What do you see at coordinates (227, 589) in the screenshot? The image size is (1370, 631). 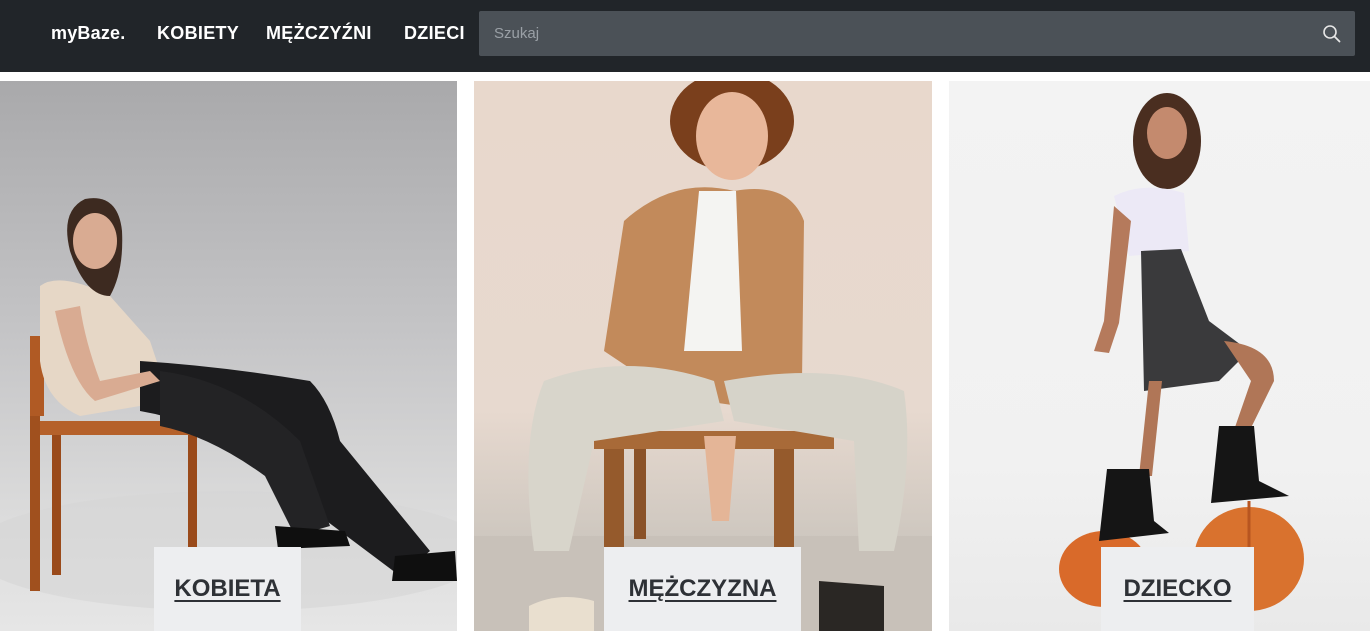 I see `category-link-kobieta: KOBIETA` at bounding box center [227, 589].